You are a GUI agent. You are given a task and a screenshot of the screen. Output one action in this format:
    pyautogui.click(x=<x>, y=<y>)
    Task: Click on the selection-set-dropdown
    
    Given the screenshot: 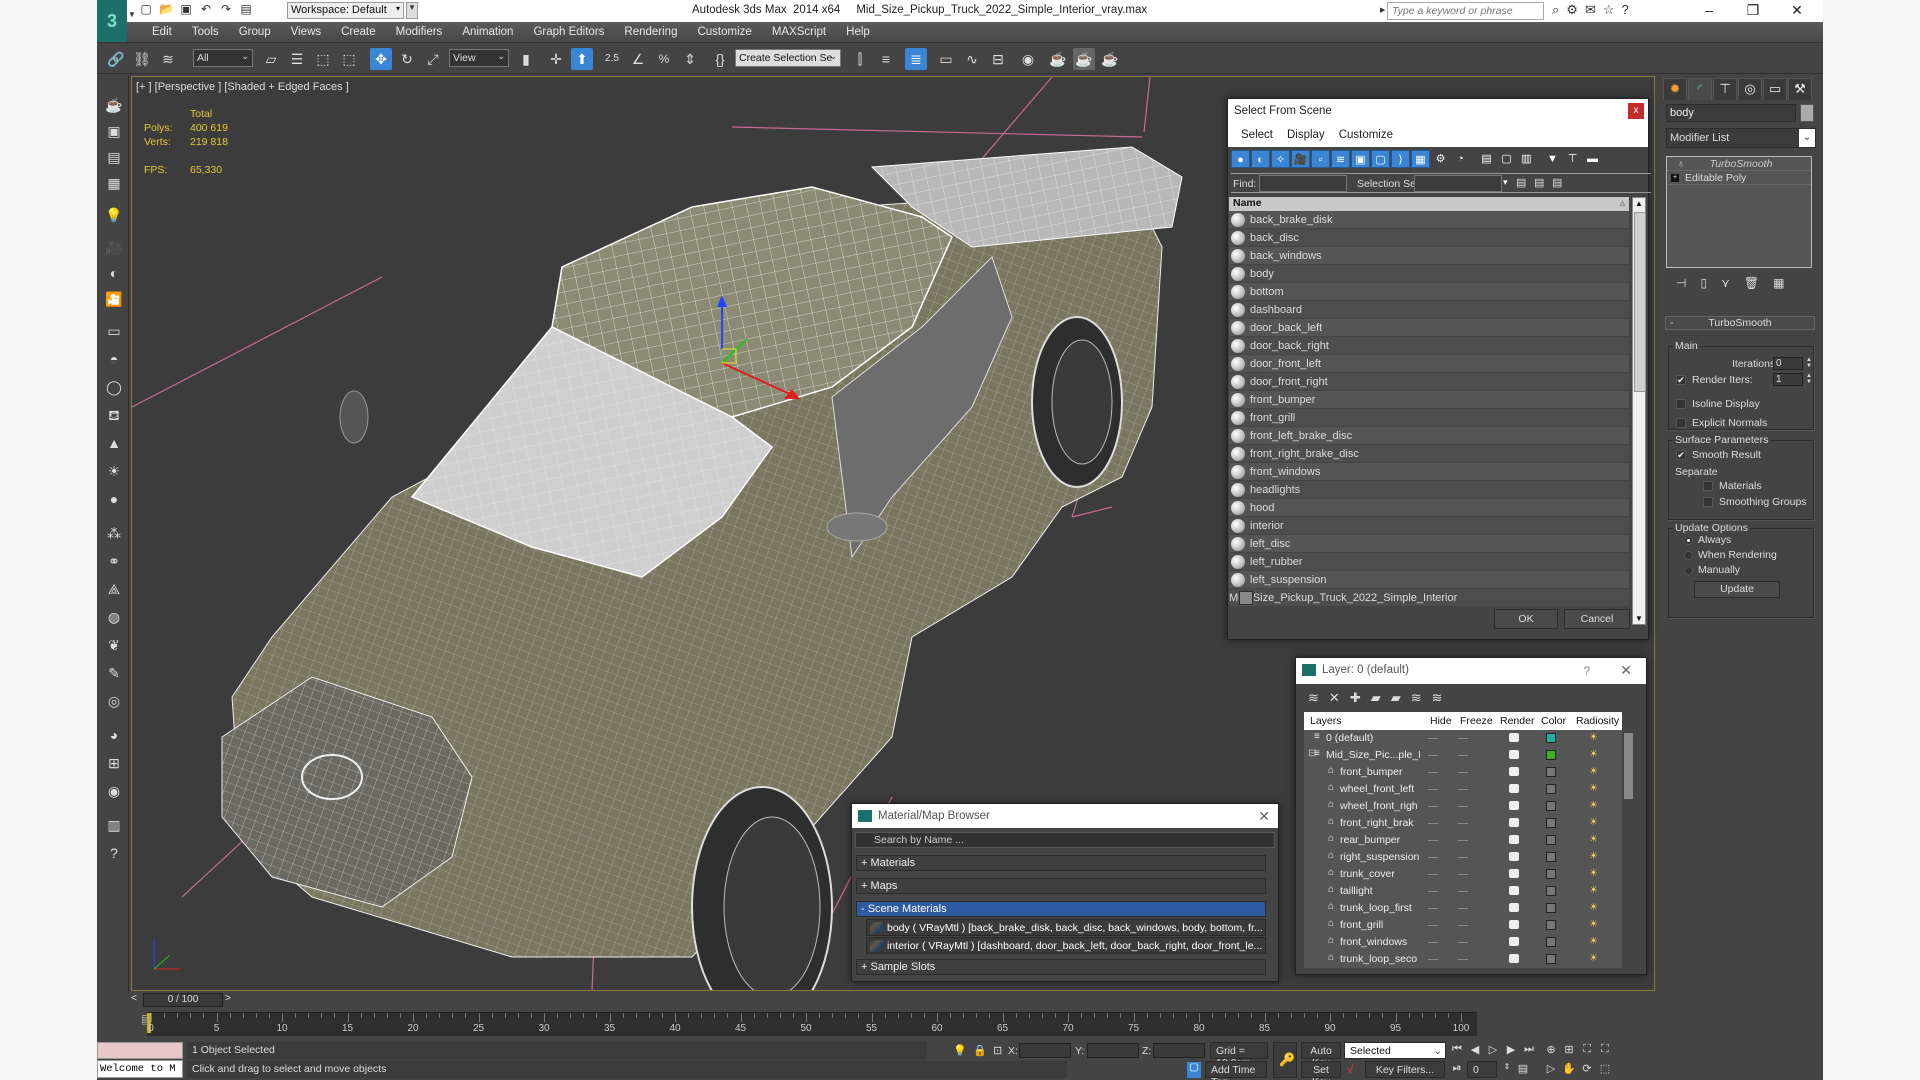 What is the action you would take?
    pyautogui.click(x=1458, y=183)
    